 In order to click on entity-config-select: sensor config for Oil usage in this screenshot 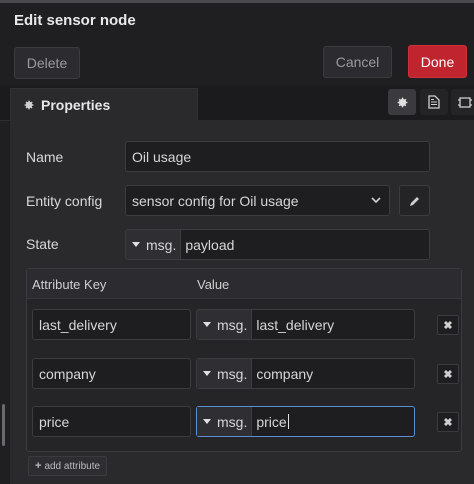, I will do `click(257, 200)`.